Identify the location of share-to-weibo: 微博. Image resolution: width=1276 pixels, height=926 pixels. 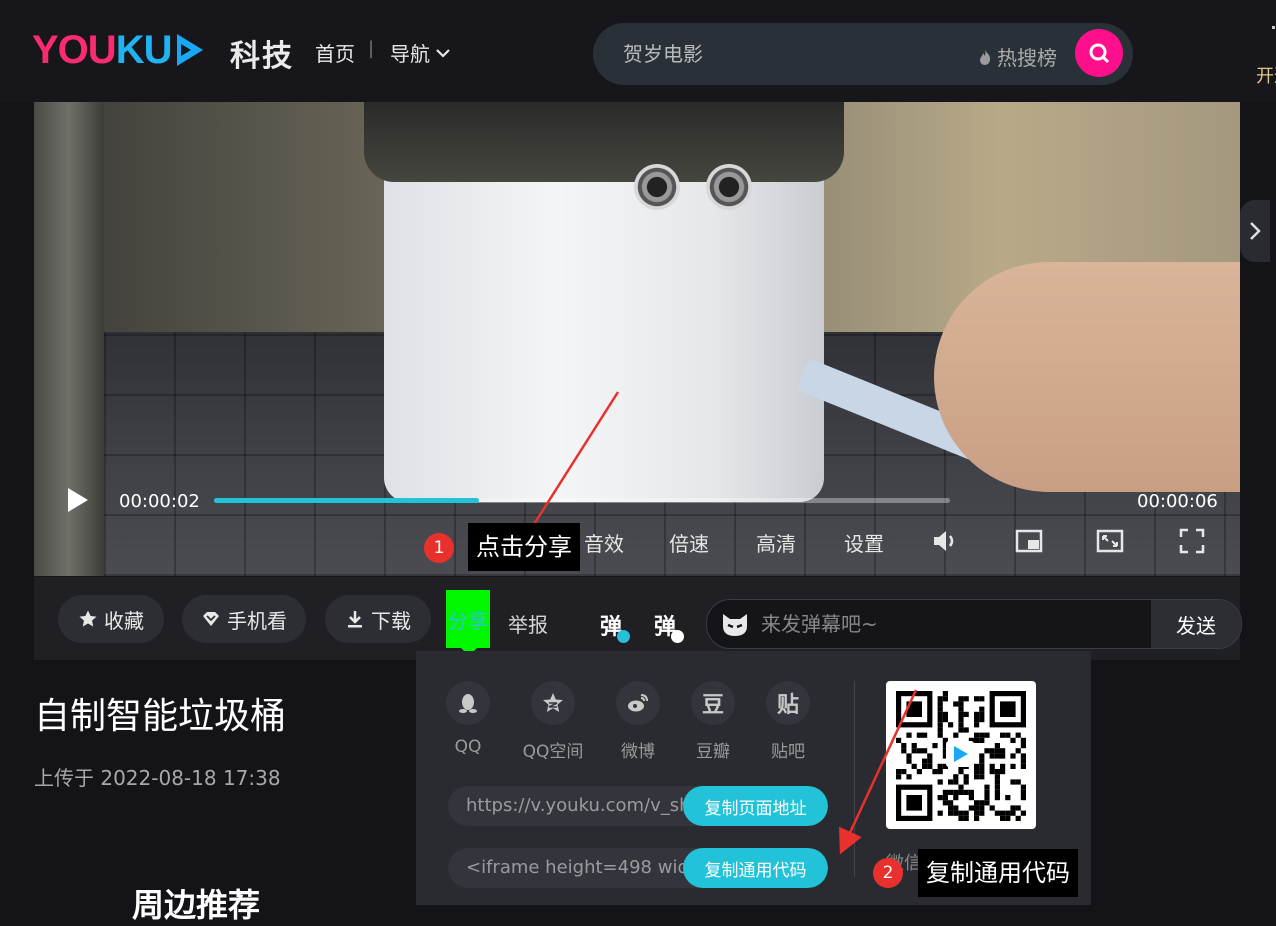
(638, 721).